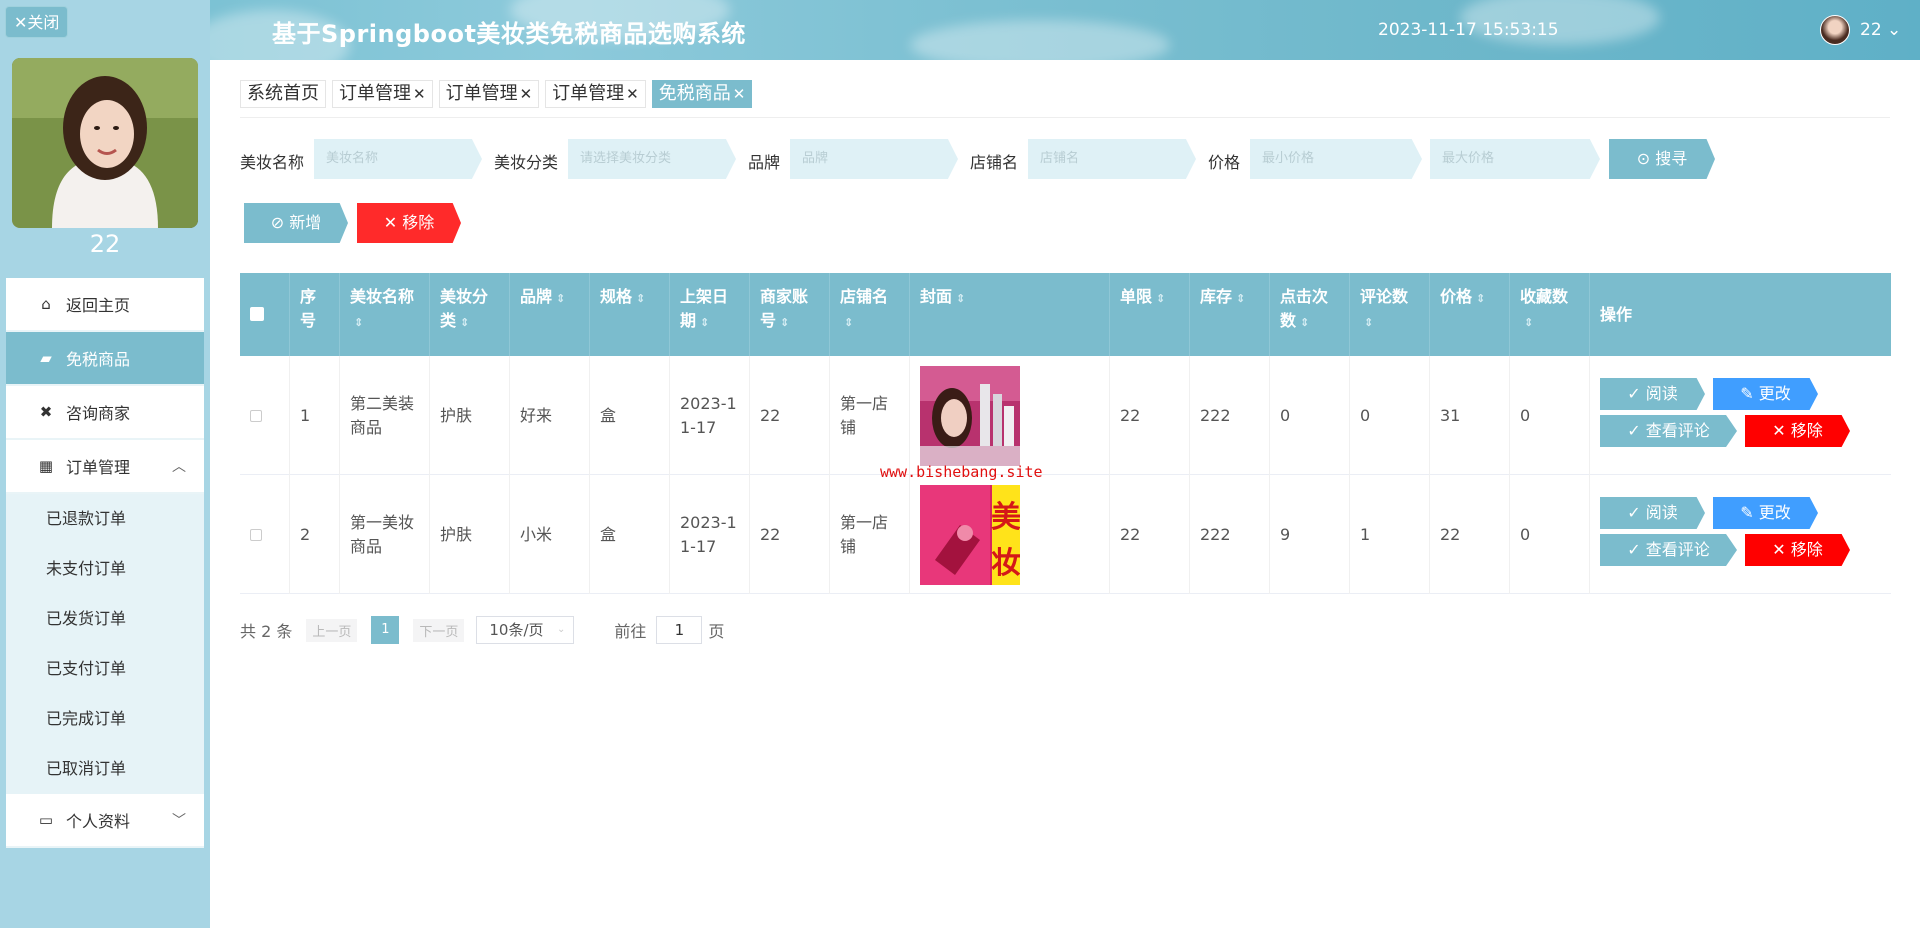  What do you see at coordinates (1662, 159) in the screenshot?
I see `search-button: ⊙ 搜寻` at bounding box center [1662, 159].